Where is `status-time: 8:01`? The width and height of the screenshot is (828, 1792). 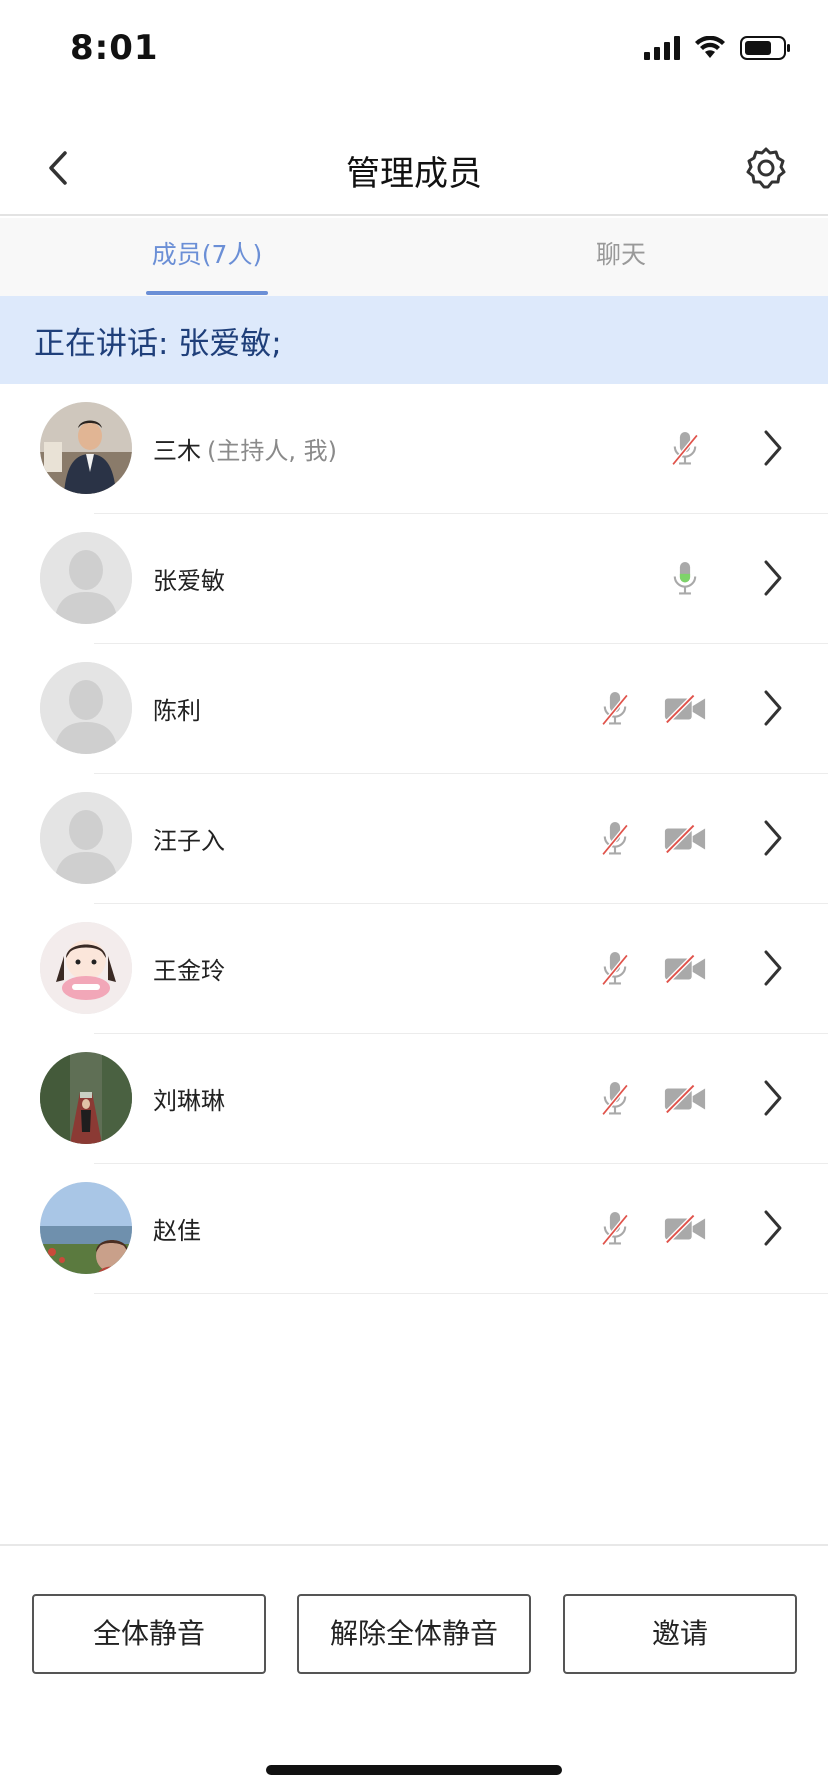
status-time: 8:01 is located at coordinates (114, 48).